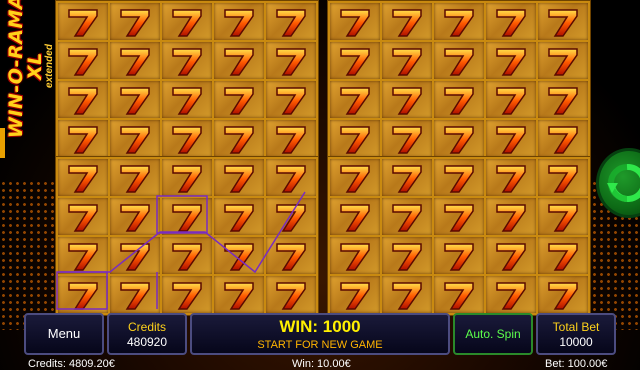 The image size is (640, 370). I want to click on status-win: Win: 10.00€, so click(321, 364).